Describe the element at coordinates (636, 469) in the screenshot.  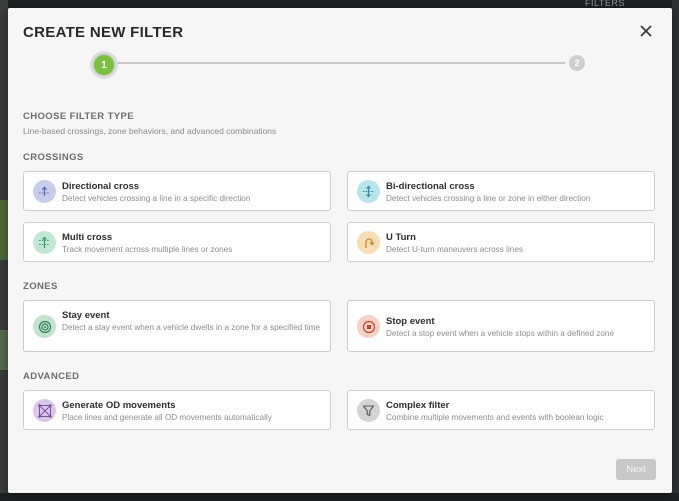
I see `next-button: Next` at that location.